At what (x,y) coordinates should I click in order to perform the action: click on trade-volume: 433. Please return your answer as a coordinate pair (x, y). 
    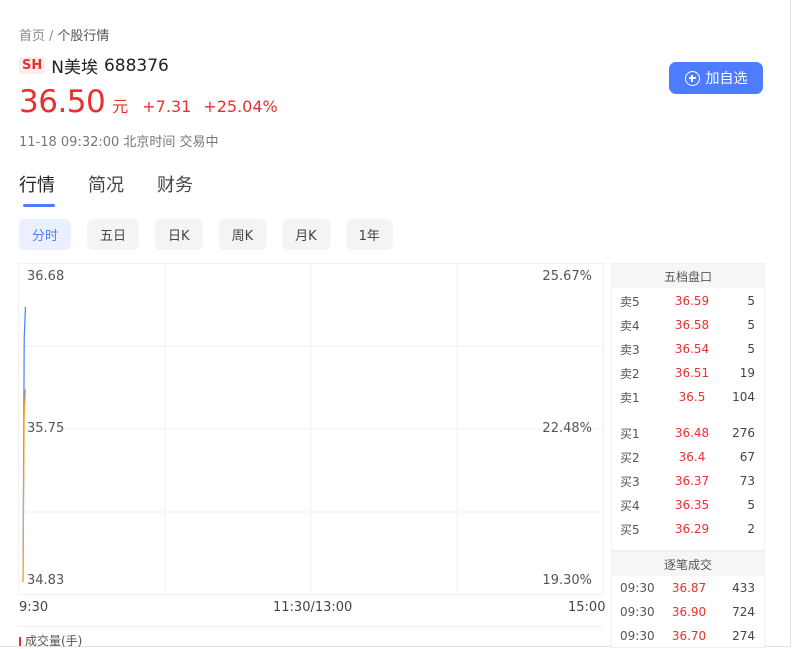
    Looking at the image, I should click on (743, 588).